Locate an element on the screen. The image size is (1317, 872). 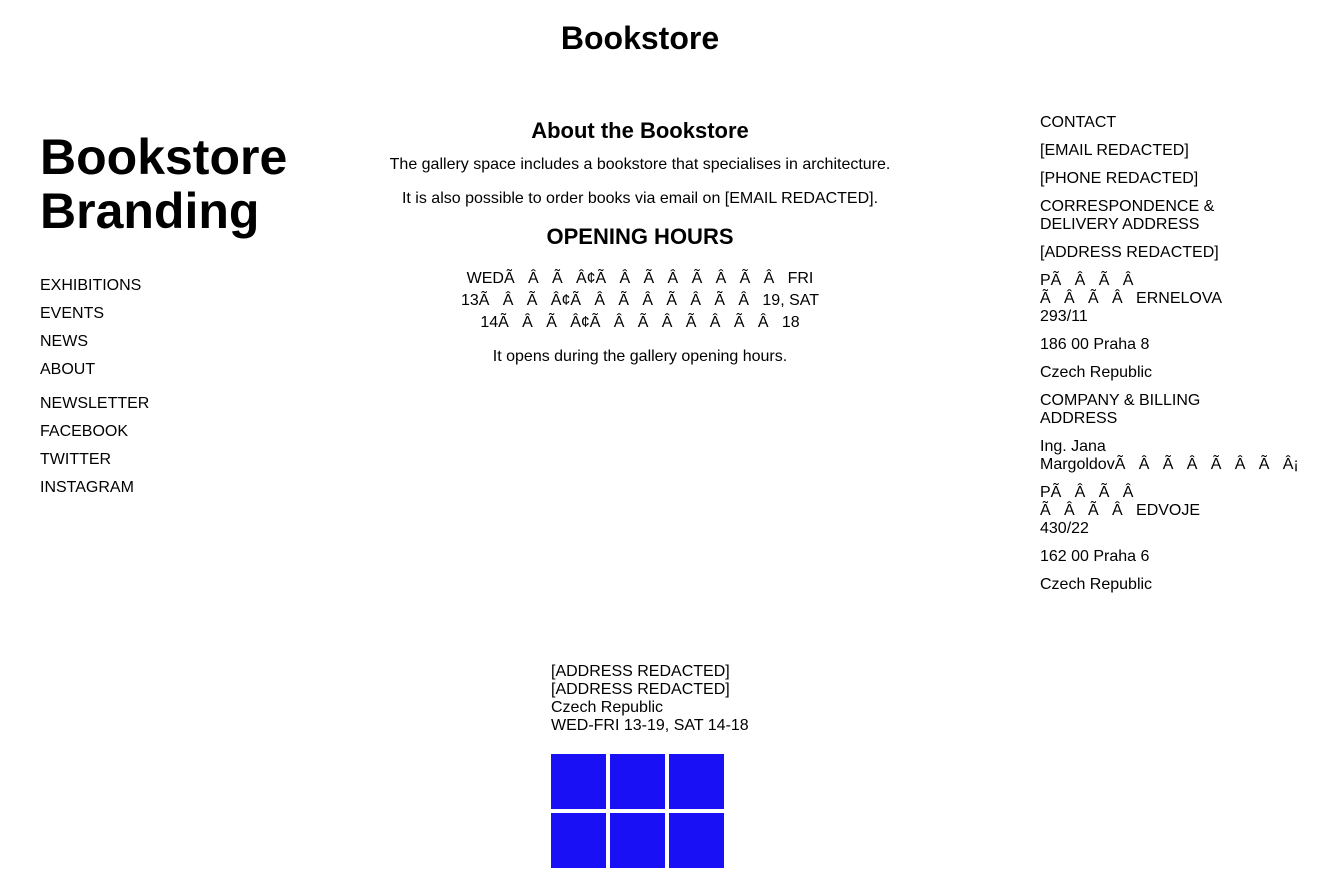
hours-line: 13Ã Â Ã Â¢Ã Â Ã Â Ã Â Ã Â 19, SAT is located at coordinates (640, 300).